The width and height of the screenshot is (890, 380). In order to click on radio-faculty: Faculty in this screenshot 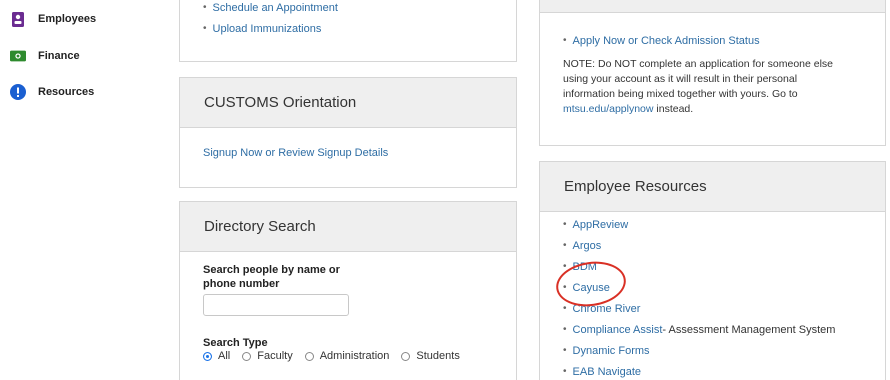, I will do `click(267, 356)`.